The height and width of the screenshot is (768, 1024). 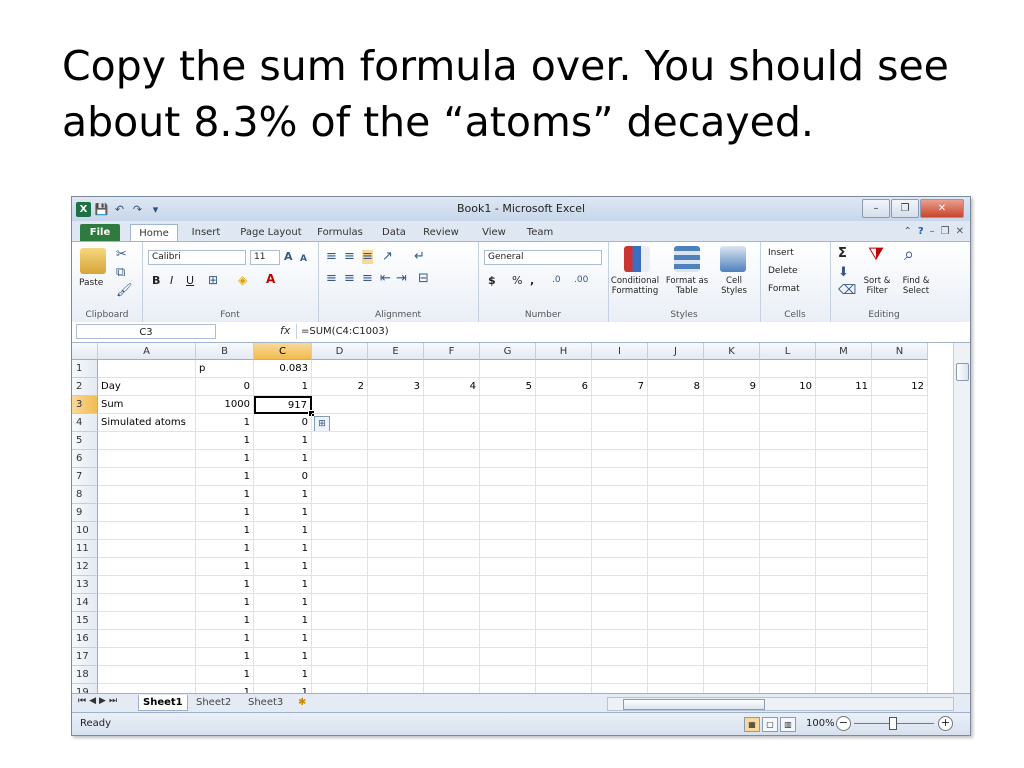 What do you see at coordinates (508, 459) in the screenshot?
I see `cell-g6` at bounding box center [508, 459].